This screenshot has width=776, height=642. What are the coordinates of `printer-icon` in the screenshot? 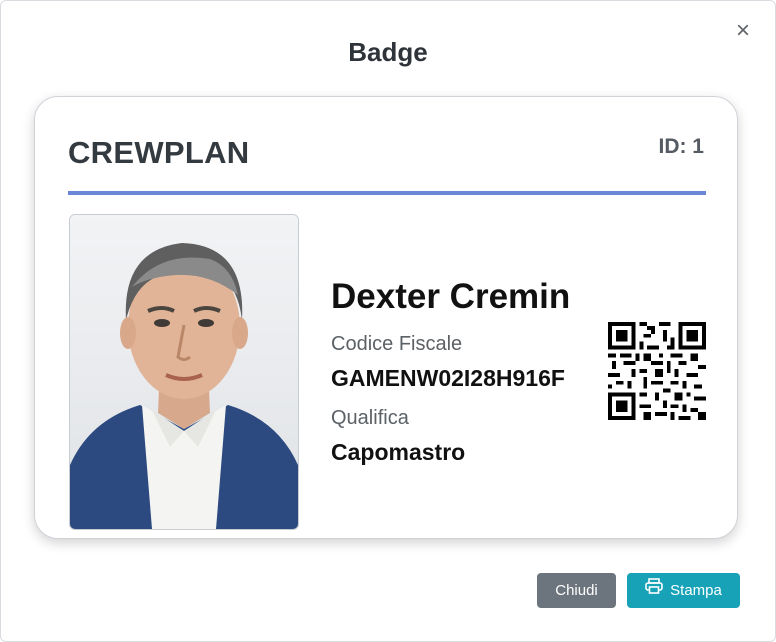 It's located at (654, 589).